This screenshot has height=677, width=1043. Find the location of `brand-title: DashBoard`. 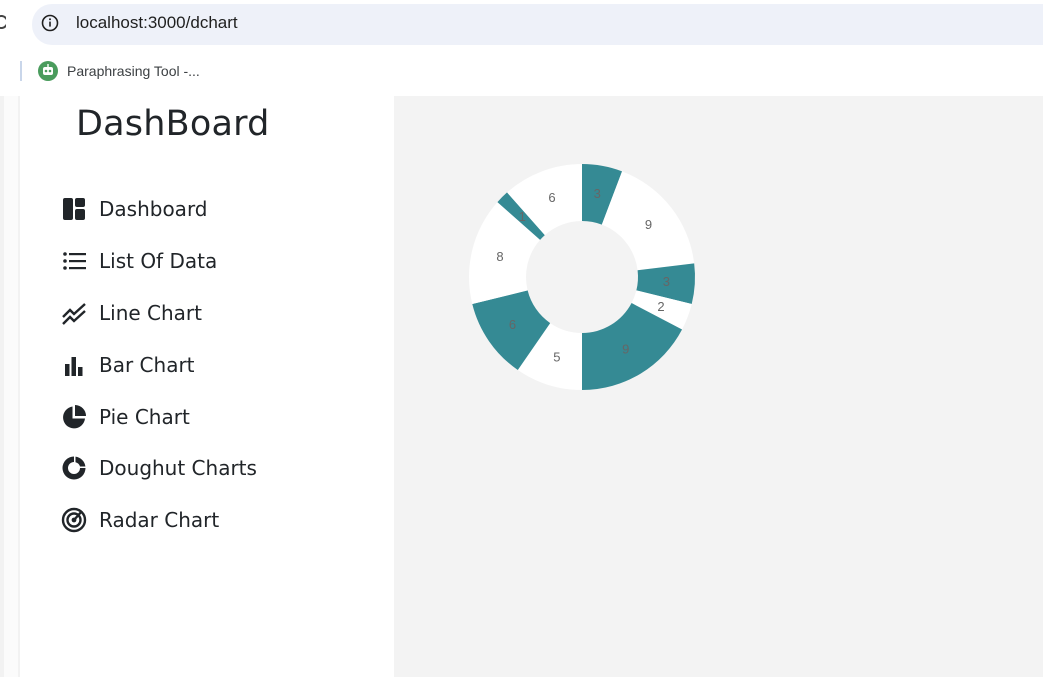

brand-title: DashBoard is located at coordinates (173, 124).